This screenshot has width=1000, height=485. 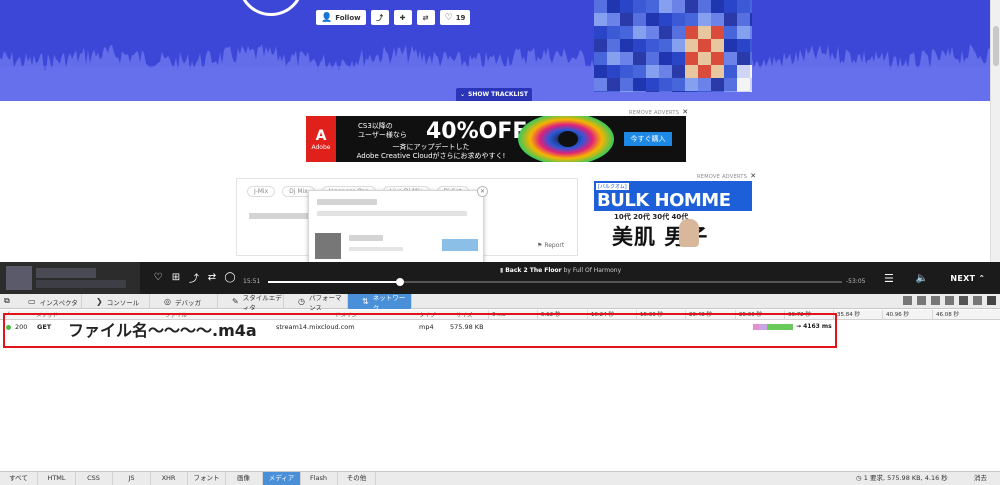 What do you see at coordinates (550, 245) in the screenshot?
I see `report-link: ⚑ Report` at bounding box center [550, 245].